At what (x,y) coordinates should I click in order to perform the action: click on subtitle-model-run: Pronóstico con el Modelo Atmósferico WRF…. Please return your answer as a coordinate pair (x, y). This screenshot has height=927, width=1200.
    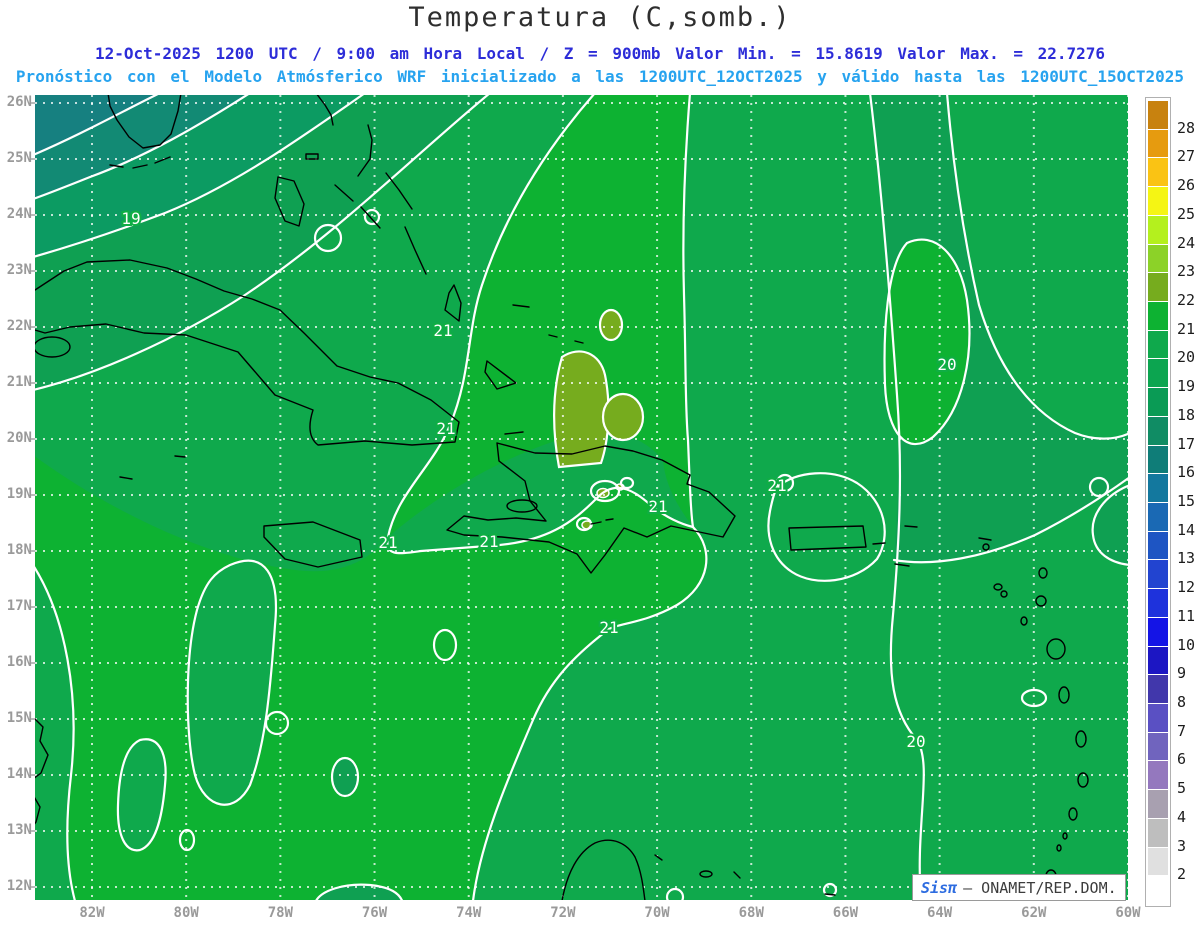
    Looking at the image, I should click on (600, 76).